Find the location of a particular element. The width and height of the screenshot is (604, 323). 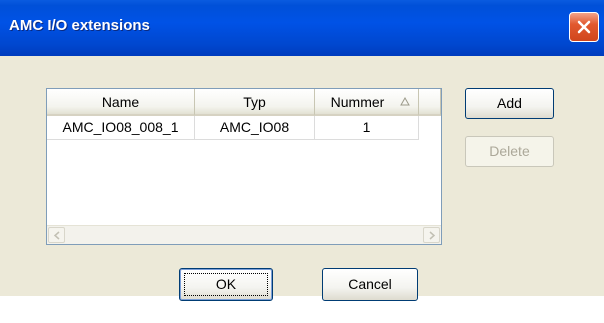

column-header-nummer: Nummer is located at coordinates (367, 102).